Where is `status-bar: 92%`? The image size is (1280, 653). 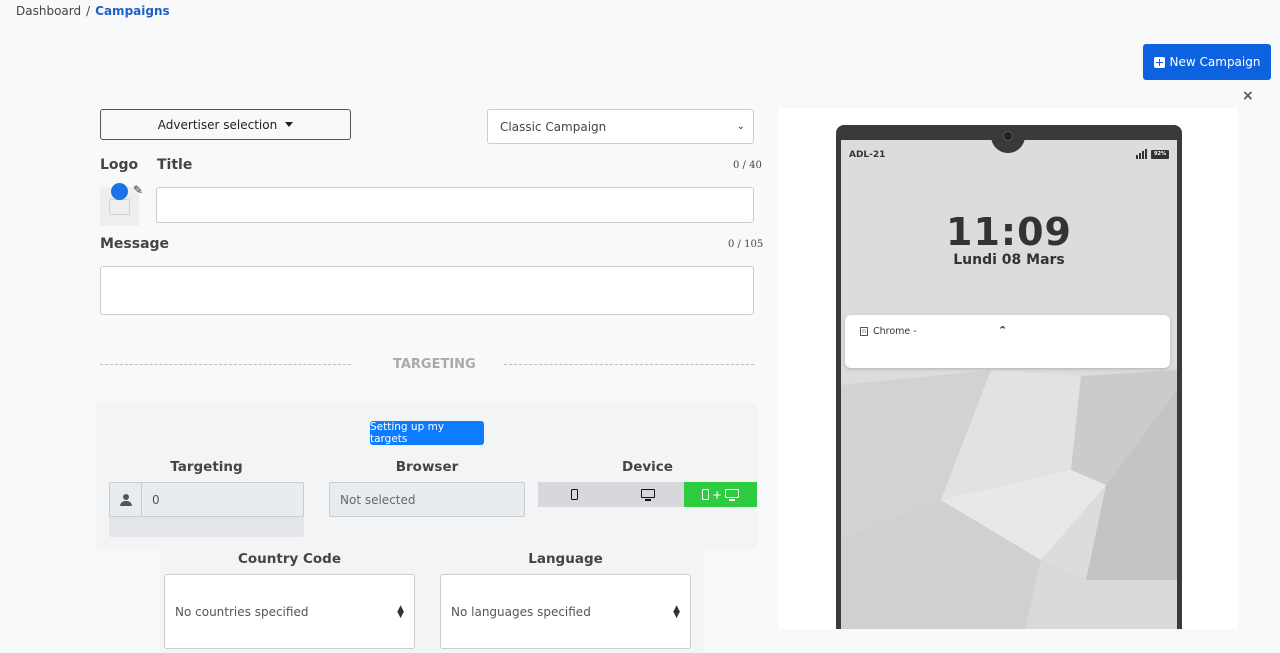 status-bar: 92% is located at coordinates (1152, 154).